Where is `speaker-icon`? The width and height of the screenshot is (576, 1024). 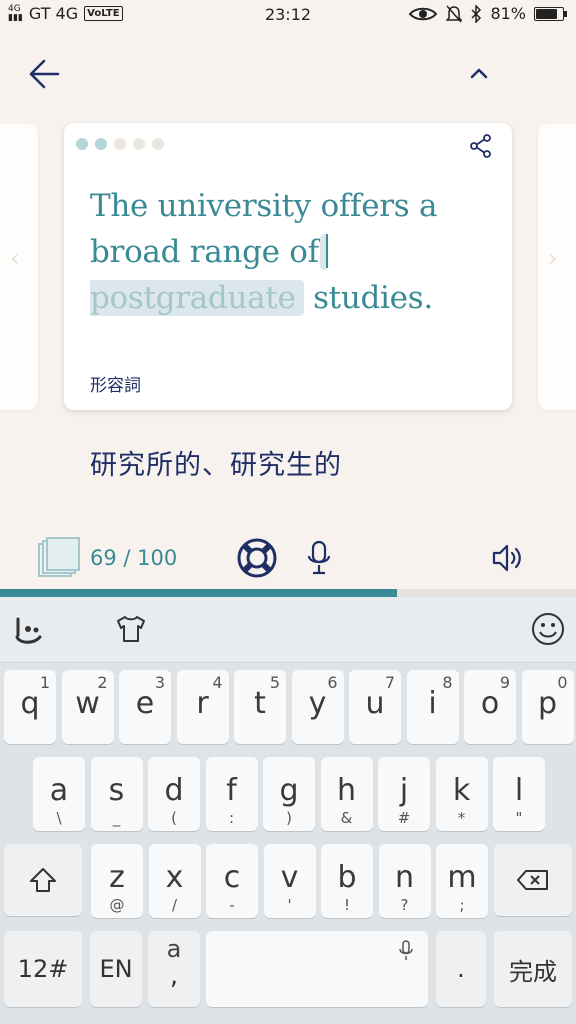
speaker-icon is located at coordinates (506, 558).